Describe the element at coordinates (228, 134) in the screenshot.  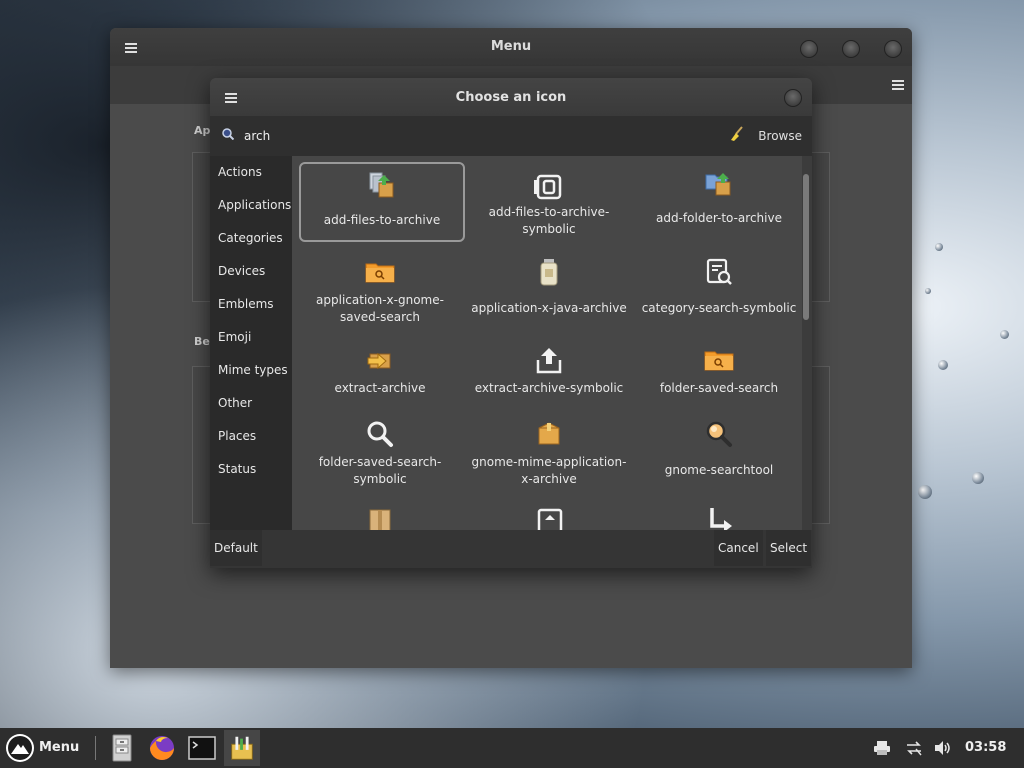
I see `search-icon` at that location.